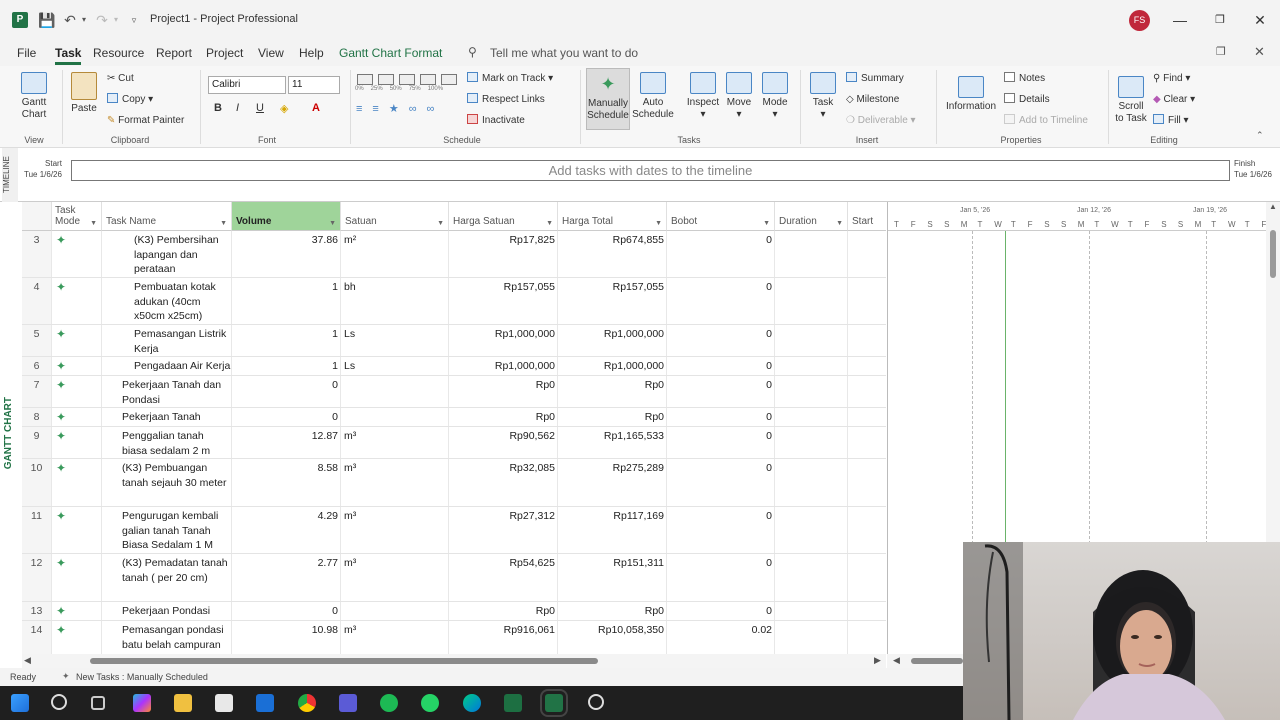 This screenshot has width=1280, height=723. I want to click on clear-button: ◆ Clear ▾, so click(1174, 100).